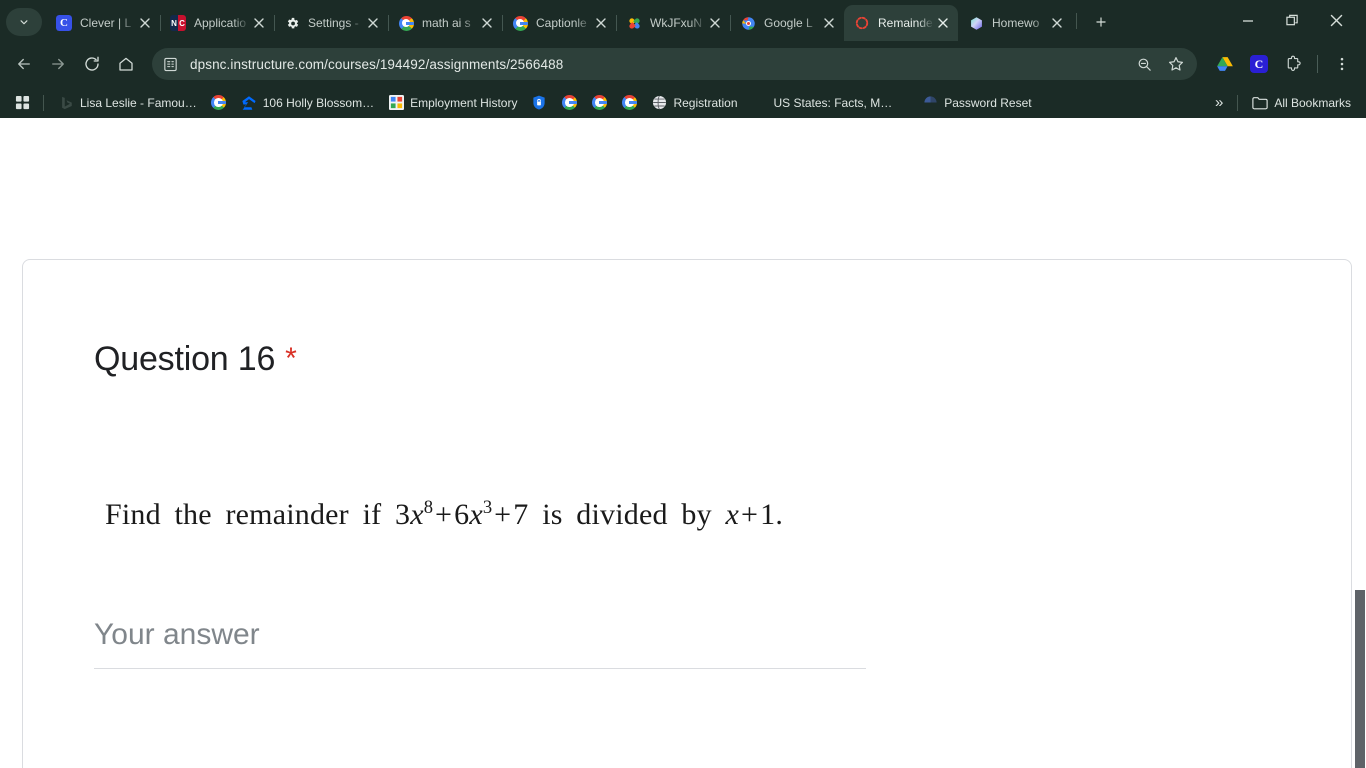 This screenshot has width=1366, height=768. What do you see at coordinates (1342, 64) in the screenshot?
I see `browser-menu-button` at bounding box center [1342, 64].